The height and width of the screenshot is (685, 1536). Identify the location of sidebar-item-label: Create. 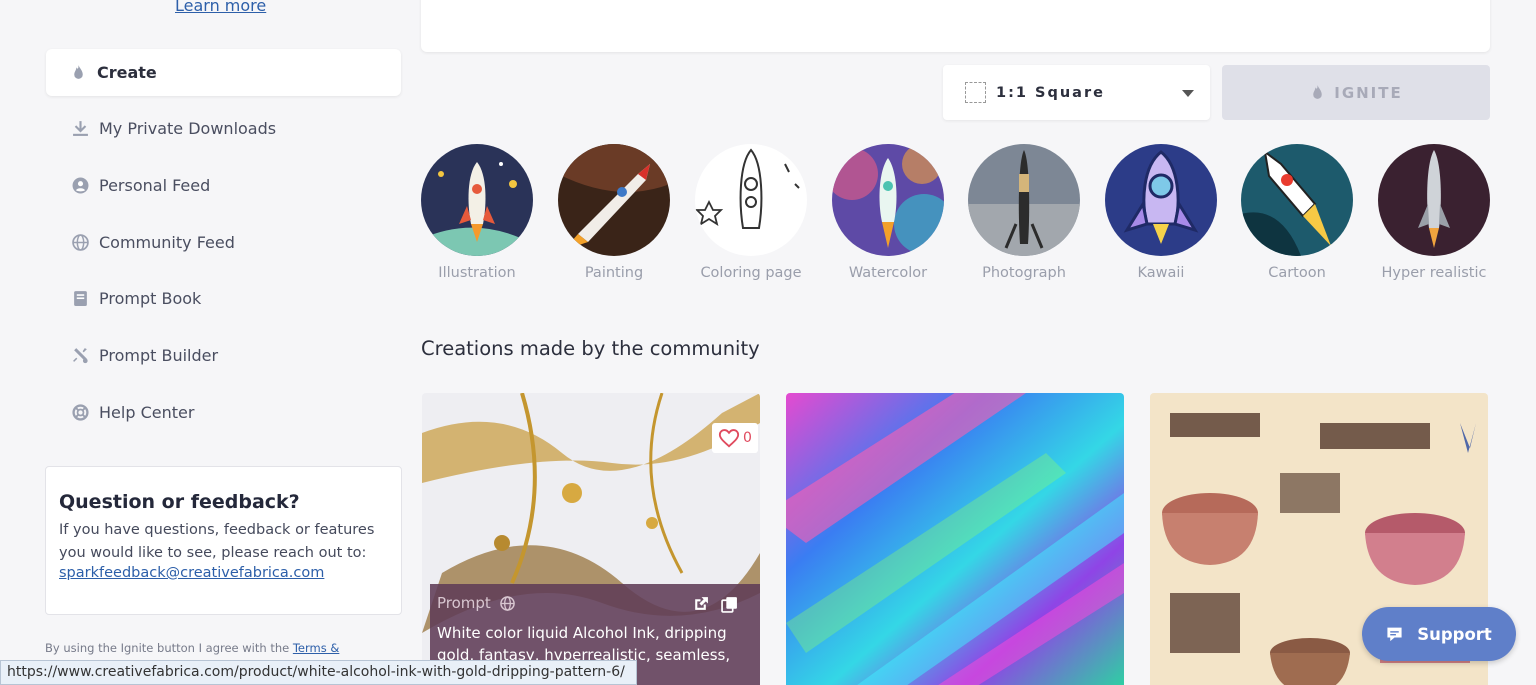
(127, 72).